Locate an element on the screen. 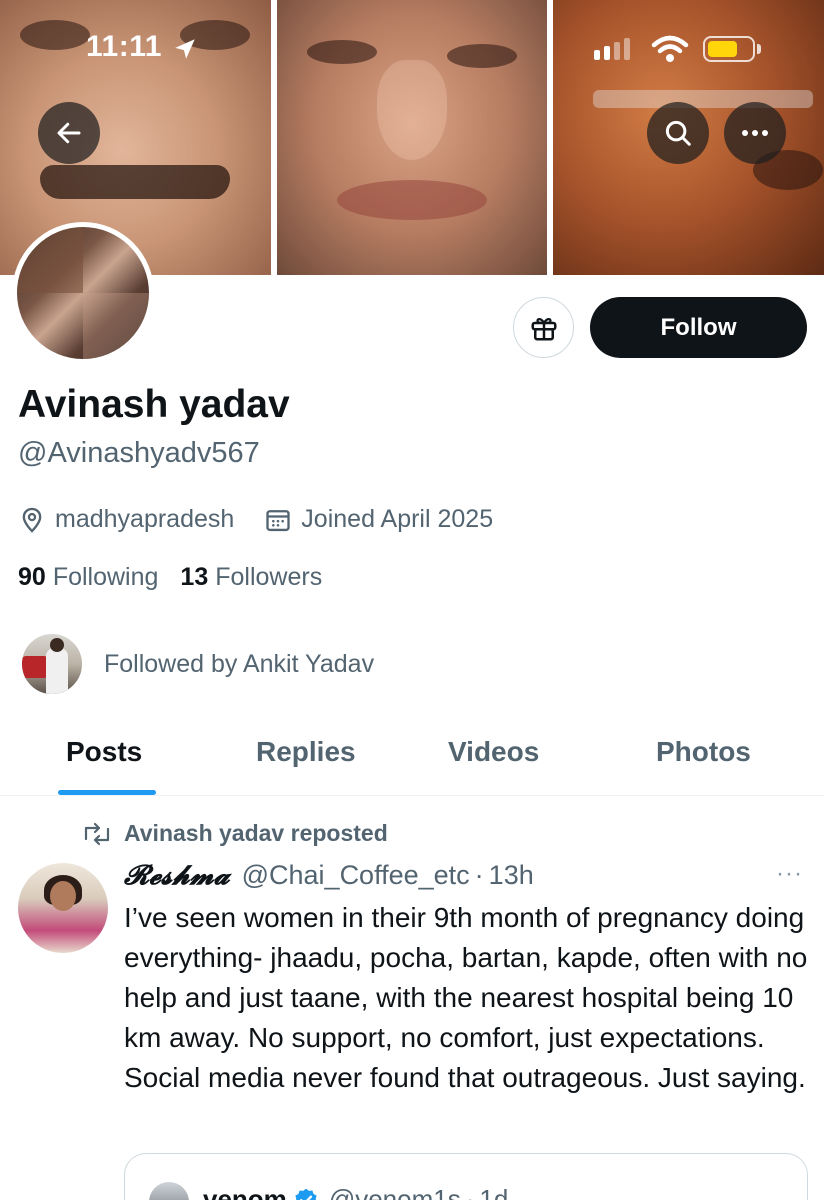  tab-posts: Posts is located at coordinates (104, 752).